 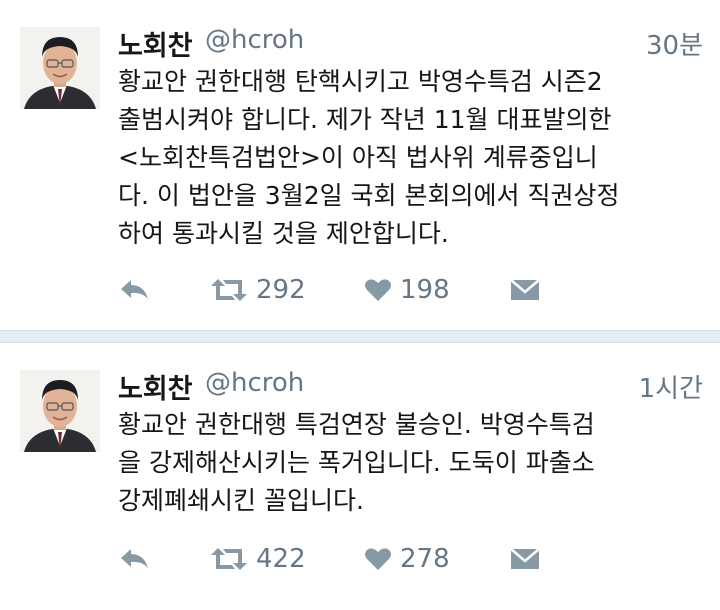 I want to click on tweet-header: 노회찬 @hcroh 30분, so click(x=410, y=43).